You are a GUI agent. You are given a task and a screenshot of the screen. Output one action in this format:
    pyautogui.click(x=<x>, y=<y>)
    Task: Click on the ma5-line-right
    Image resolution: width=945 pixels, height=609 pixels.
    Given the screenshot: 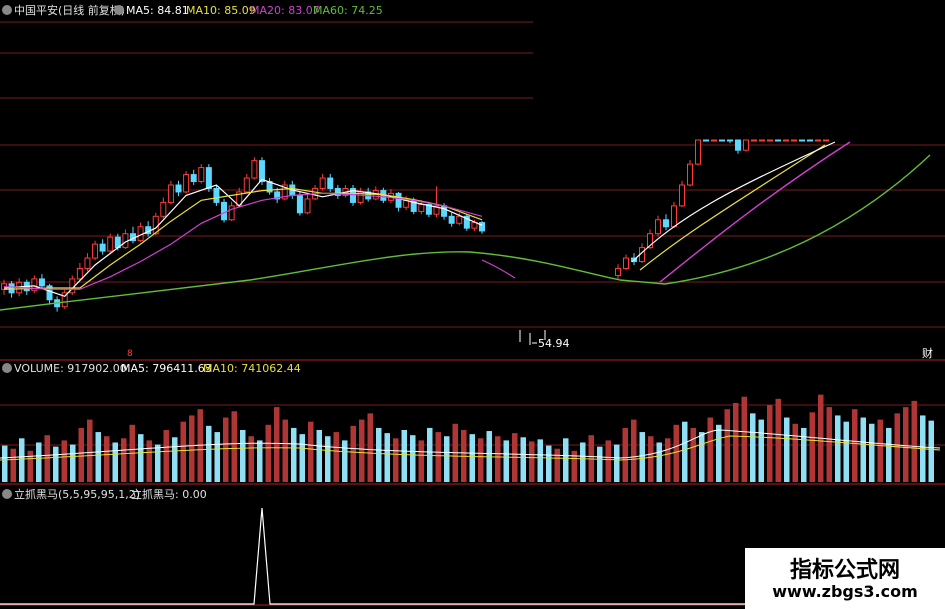 What is the action you would take?
    pyautogui.click(x=733, y=202)
    